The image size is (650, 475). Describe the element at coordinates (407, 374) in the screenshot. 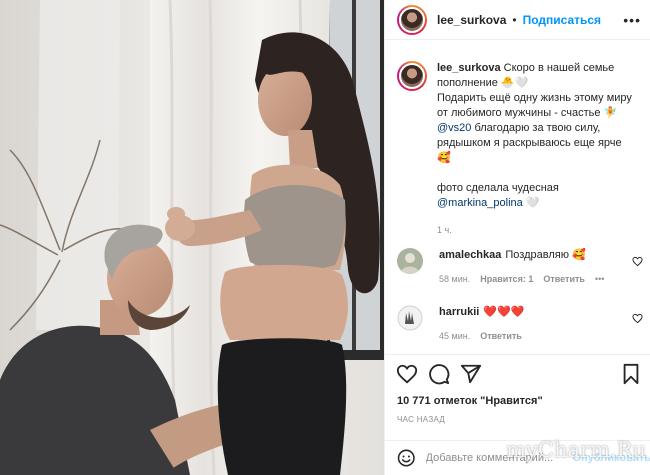

I see `heart-icon` at that location.